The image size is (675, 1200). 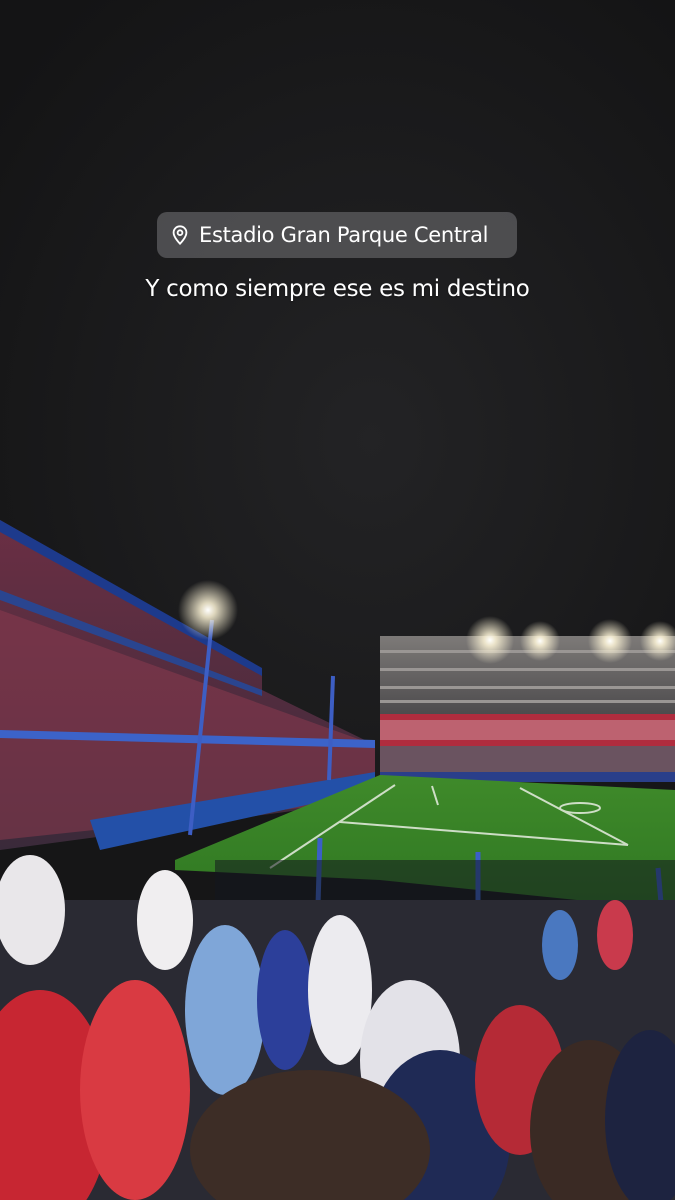 What do you see at coordinates (344, 235) in the screenshot?
I see `location-label: Estadio Gran Parque Central` at bounding box center [344, 235].